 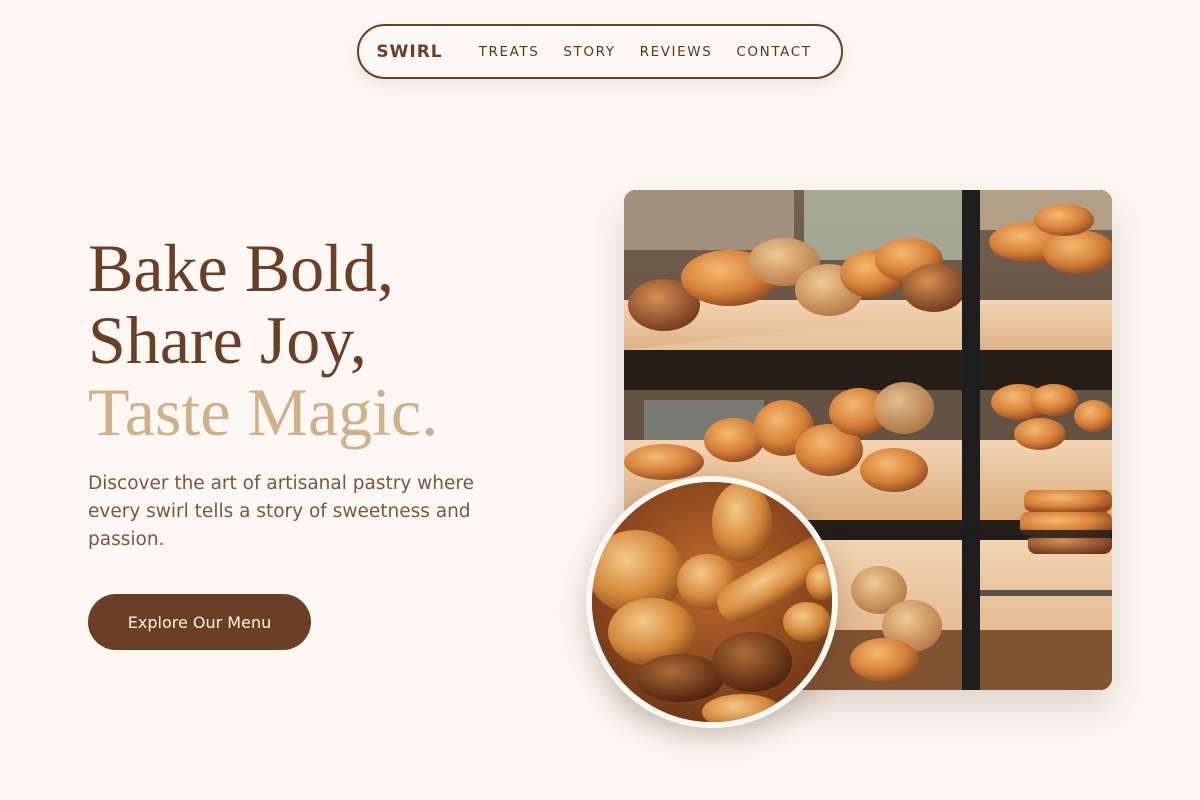 I want to click on headline-line-3: Taste Magic., so click(x=263, y=412).